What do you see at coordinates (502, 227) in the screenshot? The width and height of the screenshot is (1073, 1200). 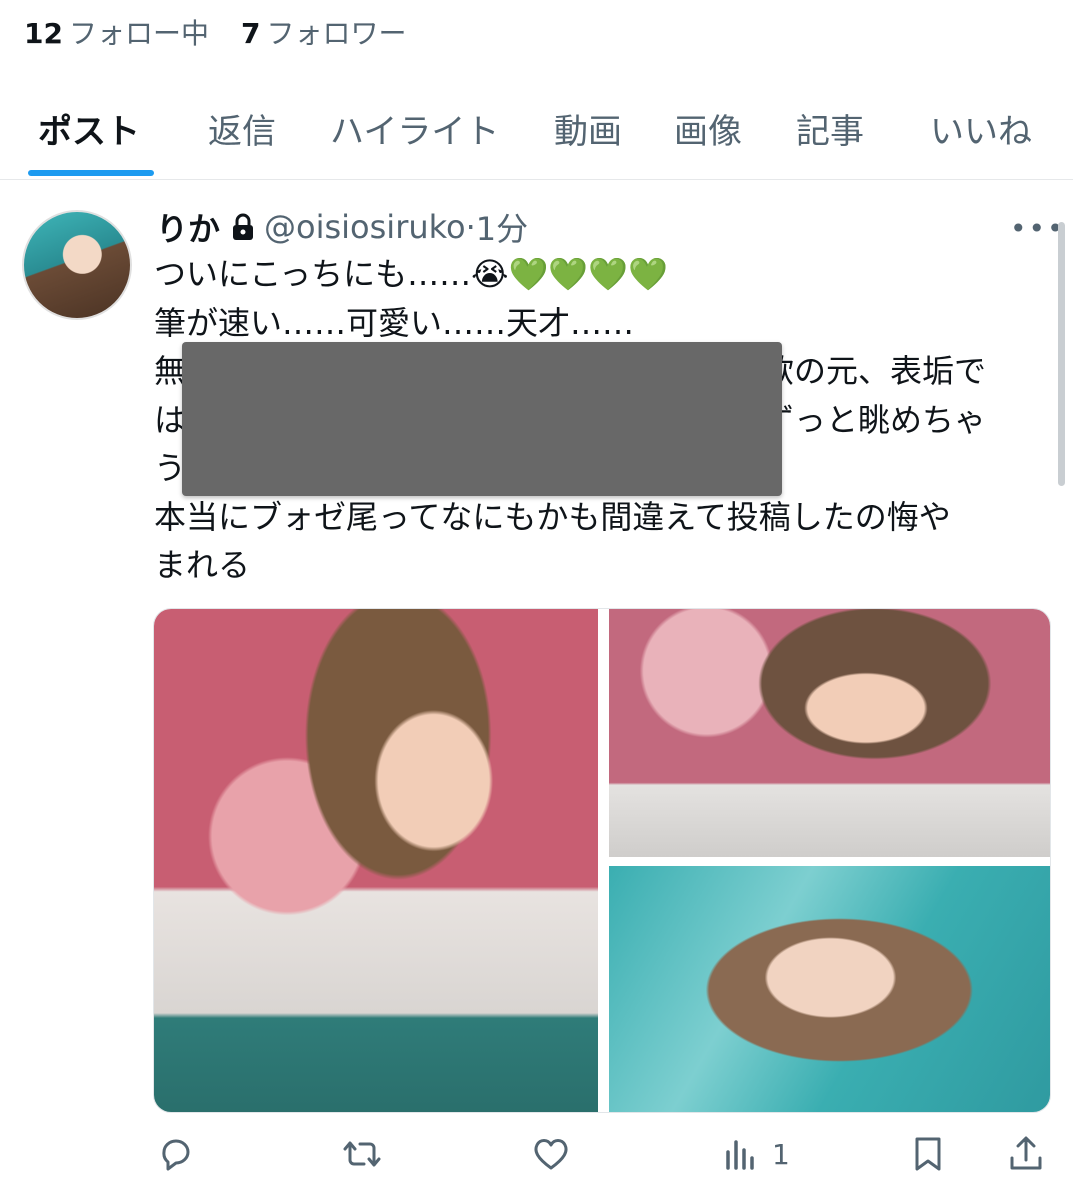 I see `post-time: 1分` at bounding box center [502, 227].